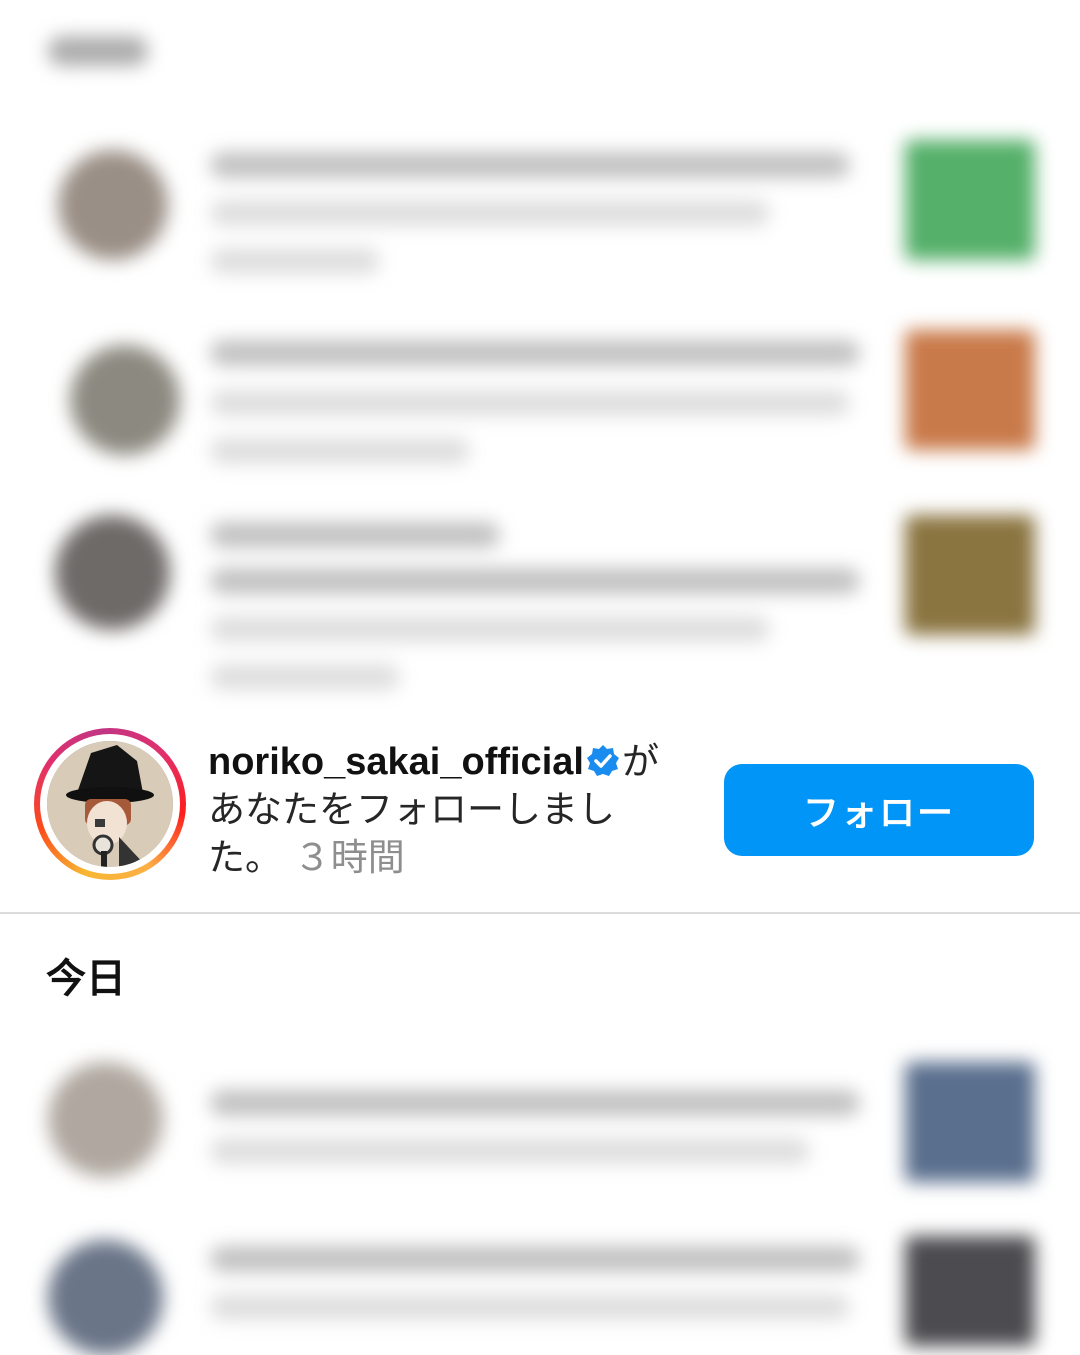 This screenshot has height=1355, width=1080. Describe the element at coordinates (879, 810) in the screenshot. I see `follow-button: フォロー` at that location.